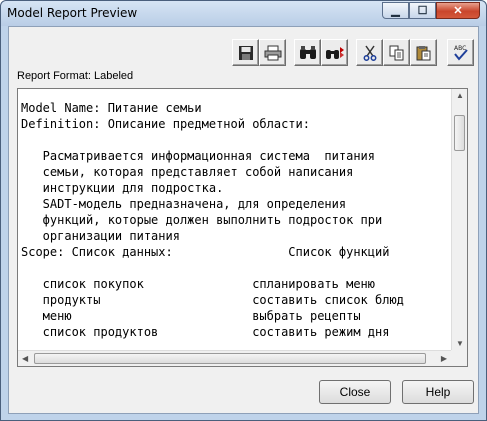 This screenshot has height=421, width=487. I want to click on window-controls: ▁ ☐ ✕, so click(431, 10).